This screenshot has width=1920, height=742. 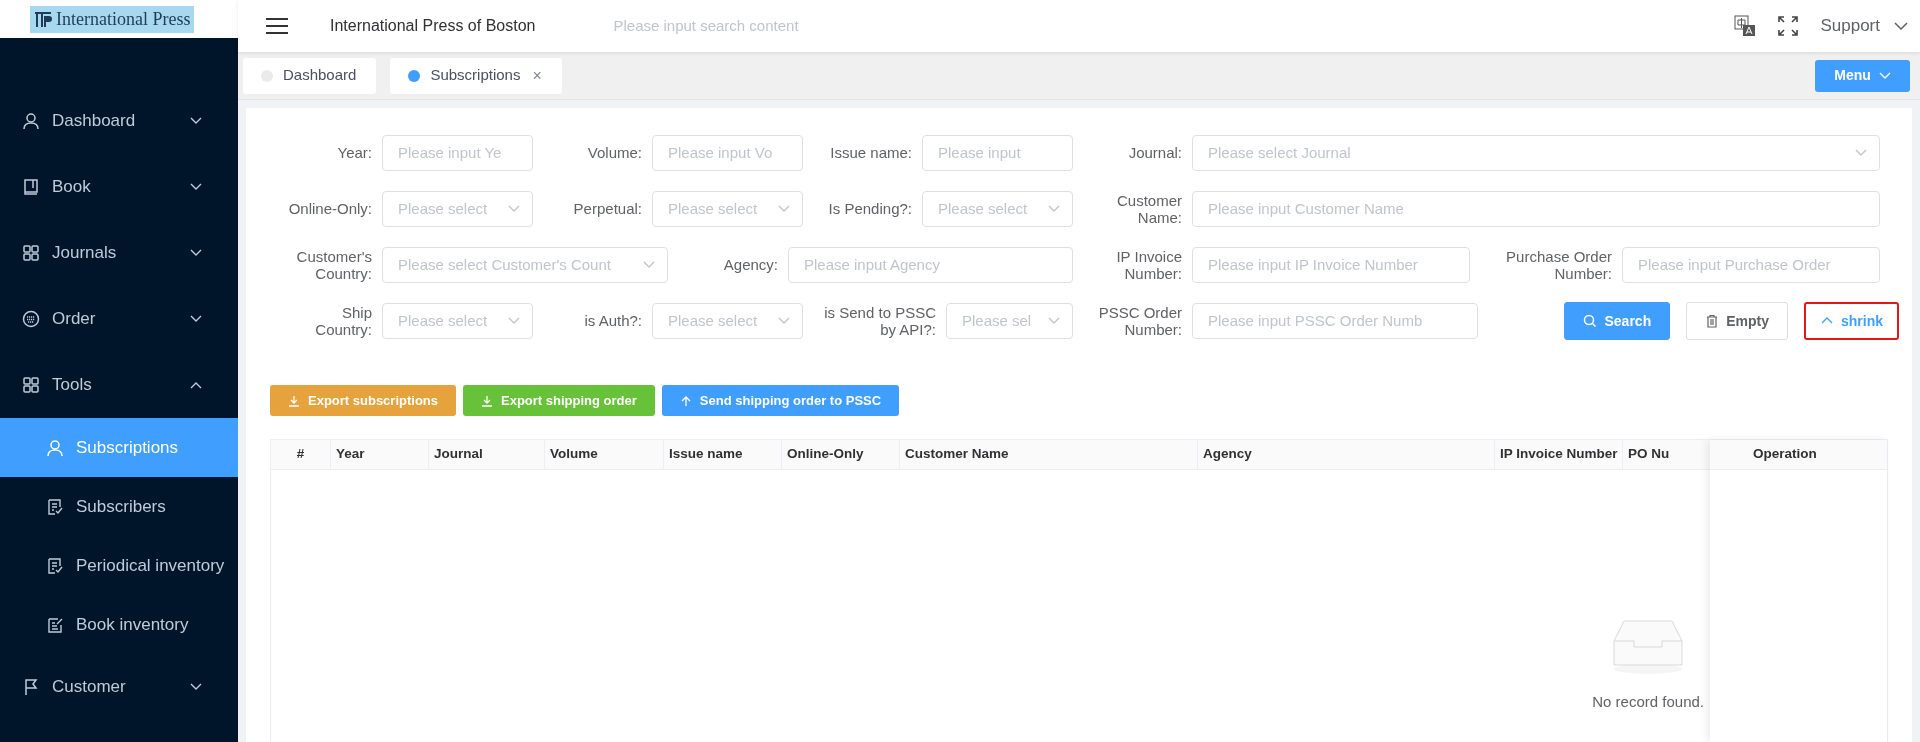 What do you see at coordinates (1559, 454) in the screenshot?
I see `column-header: IP Invoice Number` at bounding box center [1559, 454].